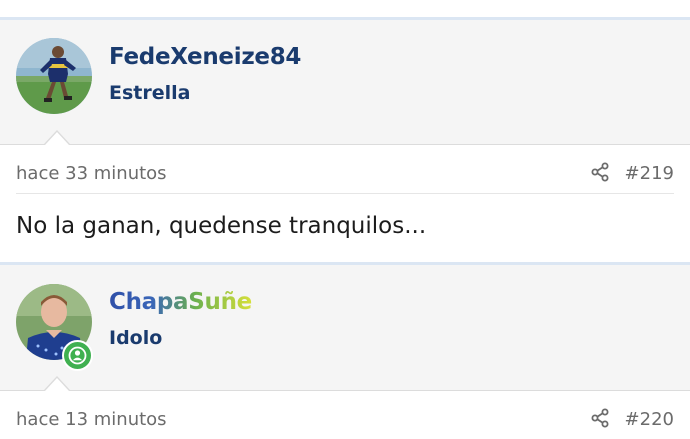 This screenshot has width=690, height=439. Describe the element at coordinates (91, 173) in the screenshot. I see `post-timestamp: hace 33 minutos` at that location.